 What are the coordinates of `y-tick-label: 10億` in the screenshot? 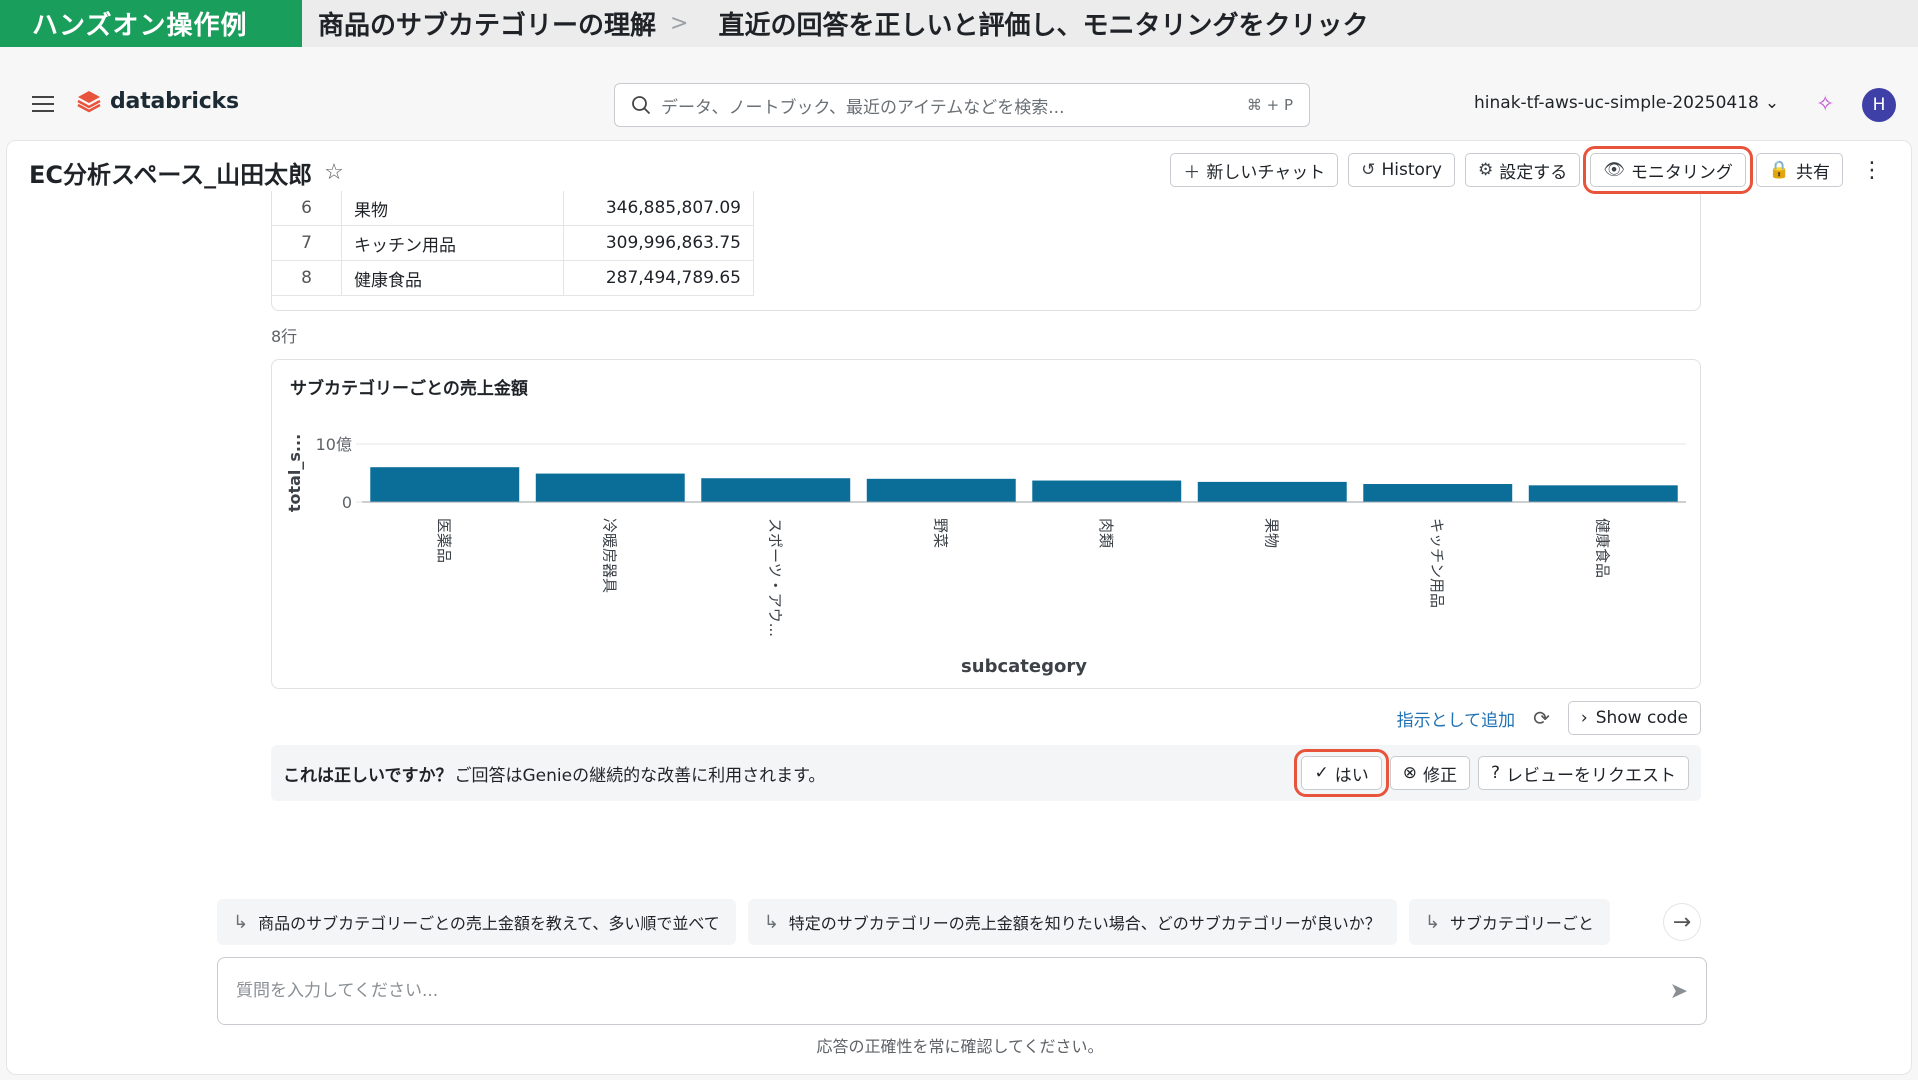 It's located at (334, 444).